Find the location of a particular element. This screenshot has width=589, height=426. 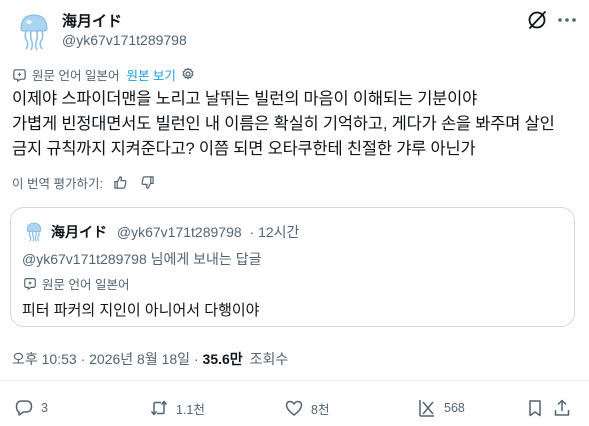

post-text-line-3: 금지 규칙까지 지켜준다고? 이쯤 되면 오타쿠한테 친절한 갸루 아닌가 is located at coordinates (244, 149).